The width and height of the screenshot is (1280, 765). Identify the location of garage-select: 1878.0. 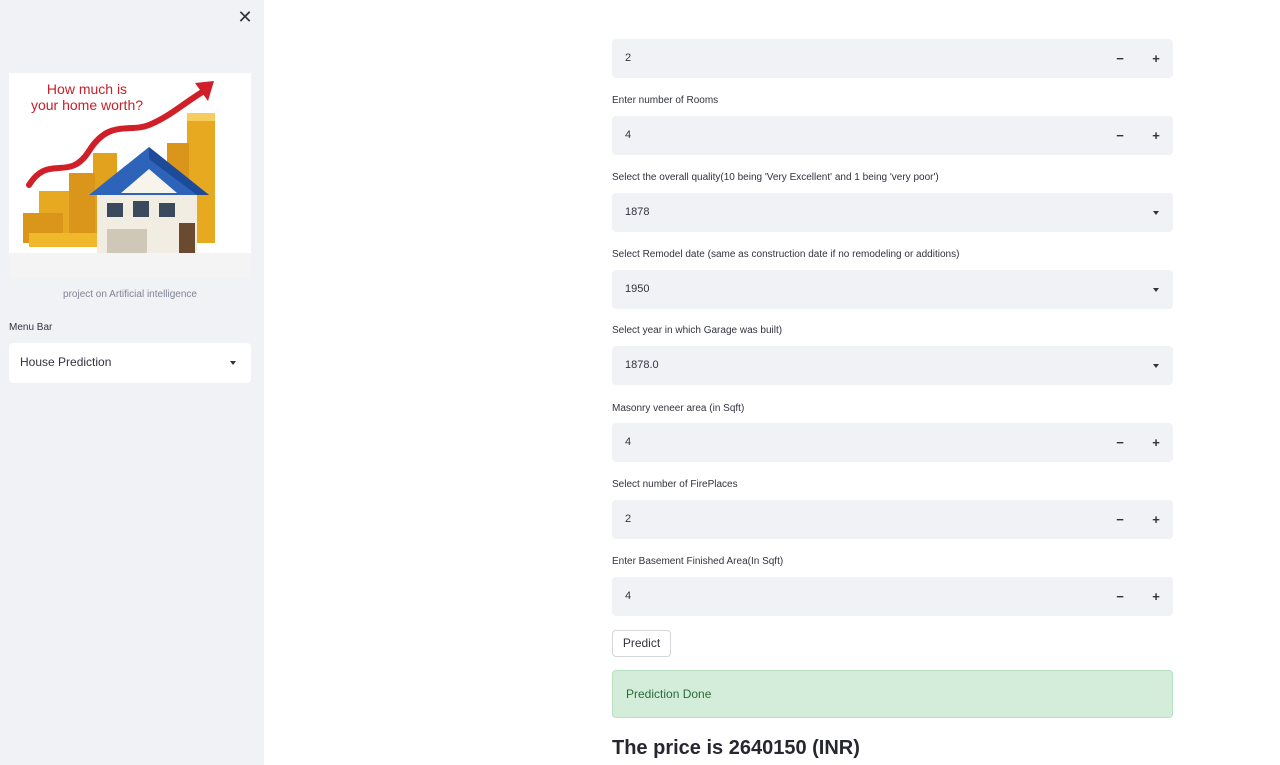
(892, 365).